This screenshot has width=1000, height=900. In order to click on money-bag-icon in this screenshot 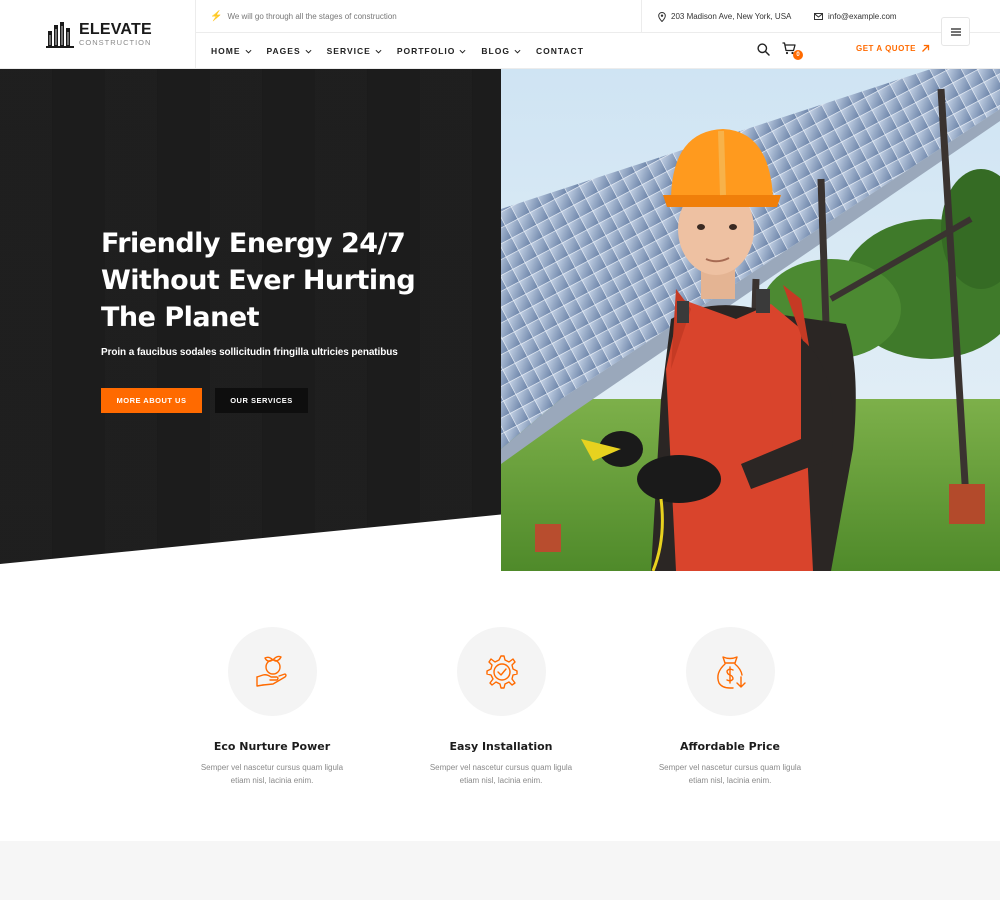, I will do `click(731, 672)`.